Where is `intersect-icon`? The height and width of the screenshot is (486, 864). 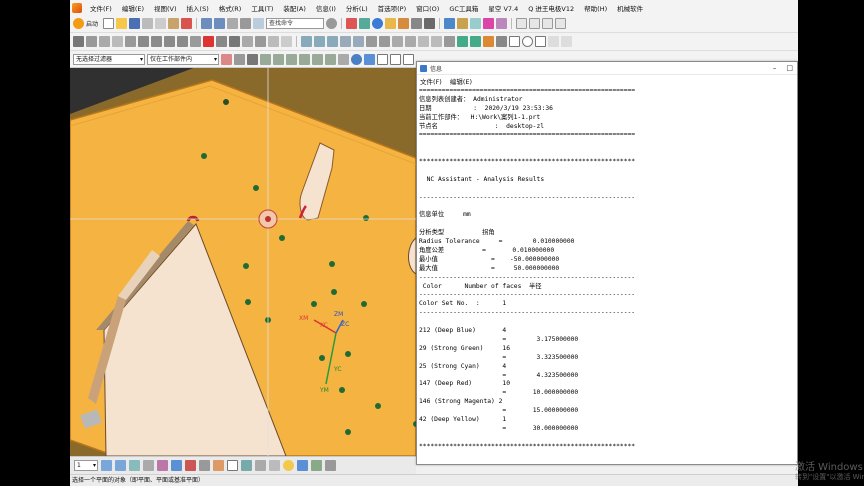 intersect-icon is located at coordinates (332, 41).